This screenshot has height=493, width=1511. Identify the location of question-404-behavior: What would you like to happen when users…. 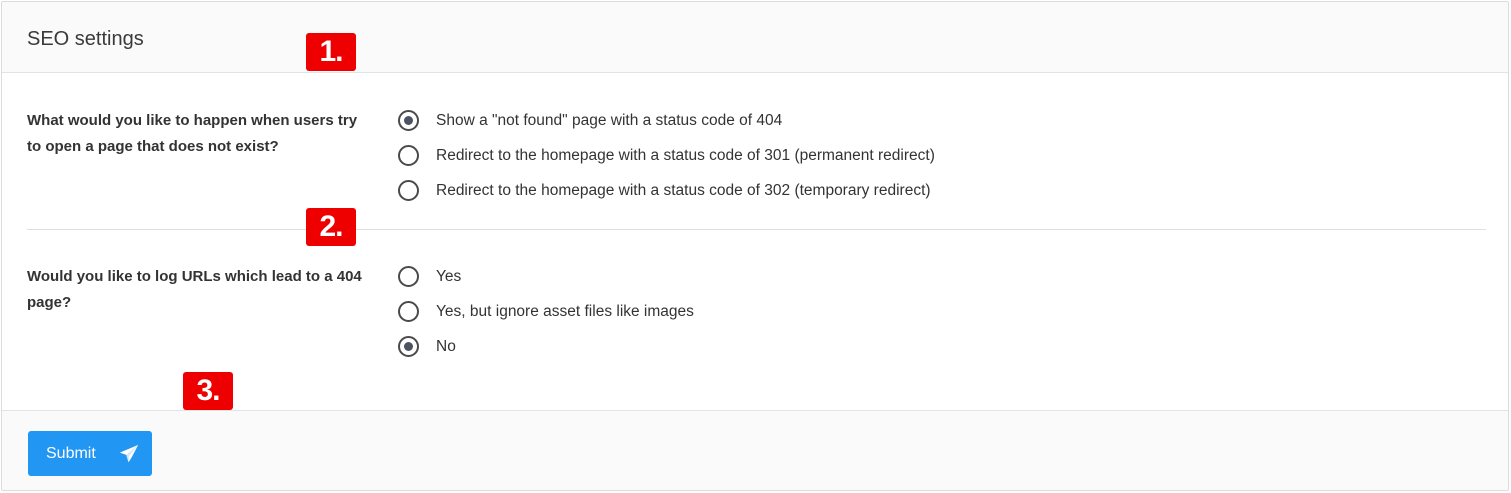
(192, 133).